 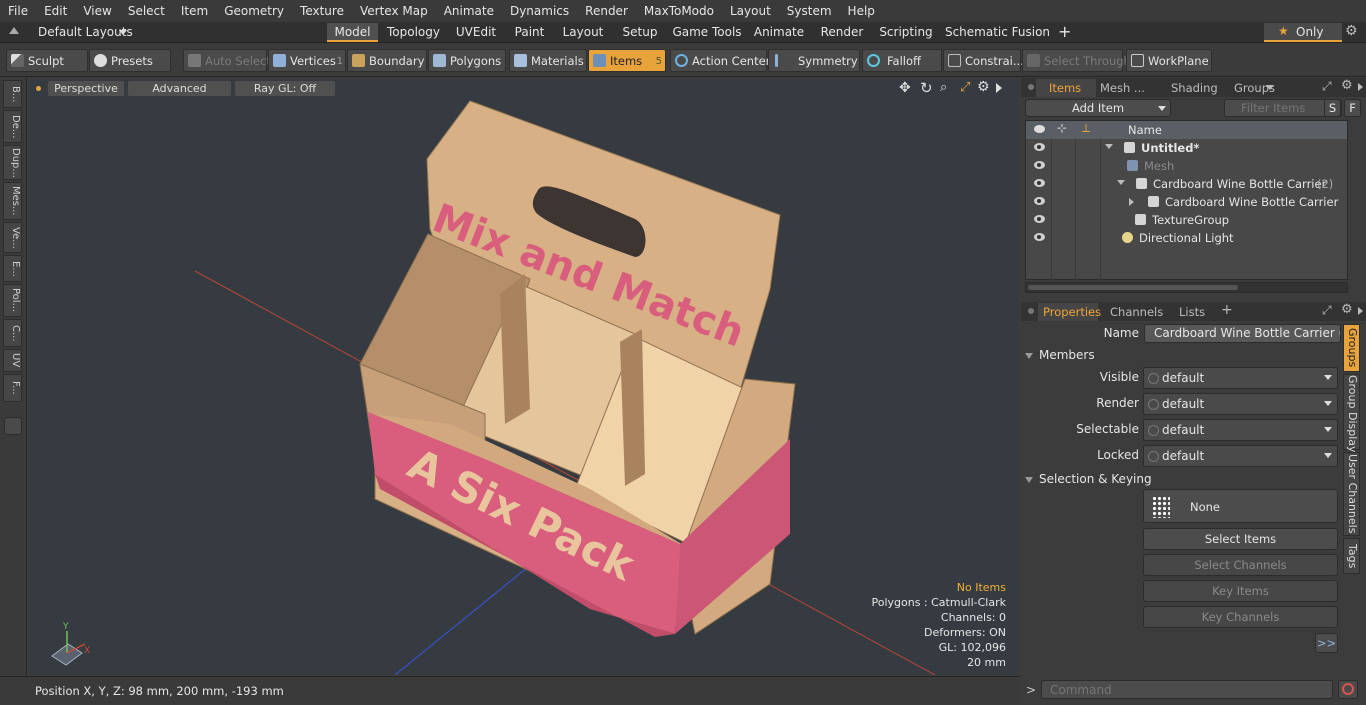 I want to click on side-tab-user-channels: User Channels, so click(x=1351, y=494).